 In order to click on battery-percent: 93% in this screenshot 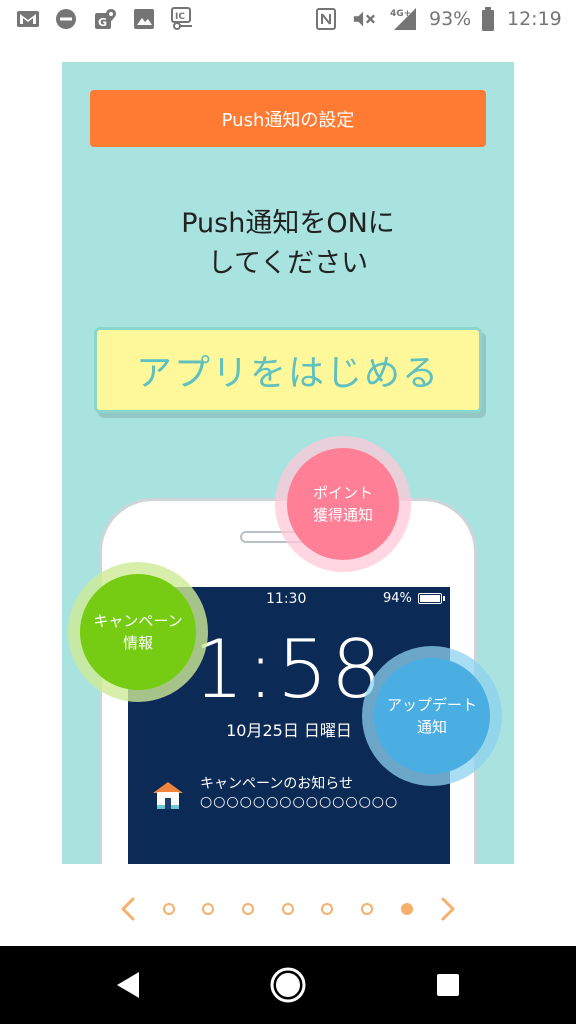, I will do `click(450, 19)`.